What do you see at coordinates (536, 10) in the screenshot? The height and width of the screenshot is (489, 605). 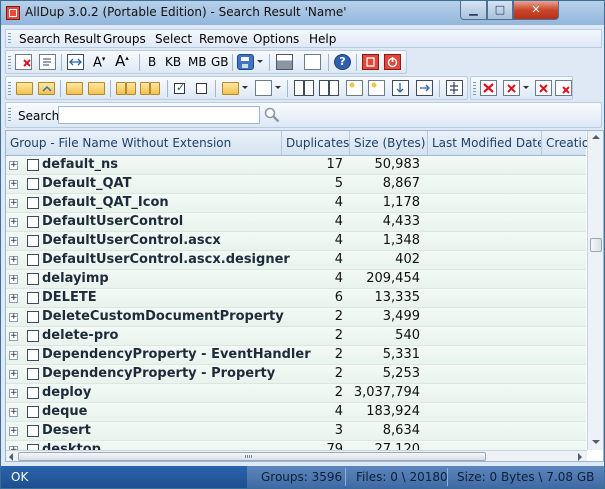 I see `close-button: ✕` at bounding box center [536, 10].